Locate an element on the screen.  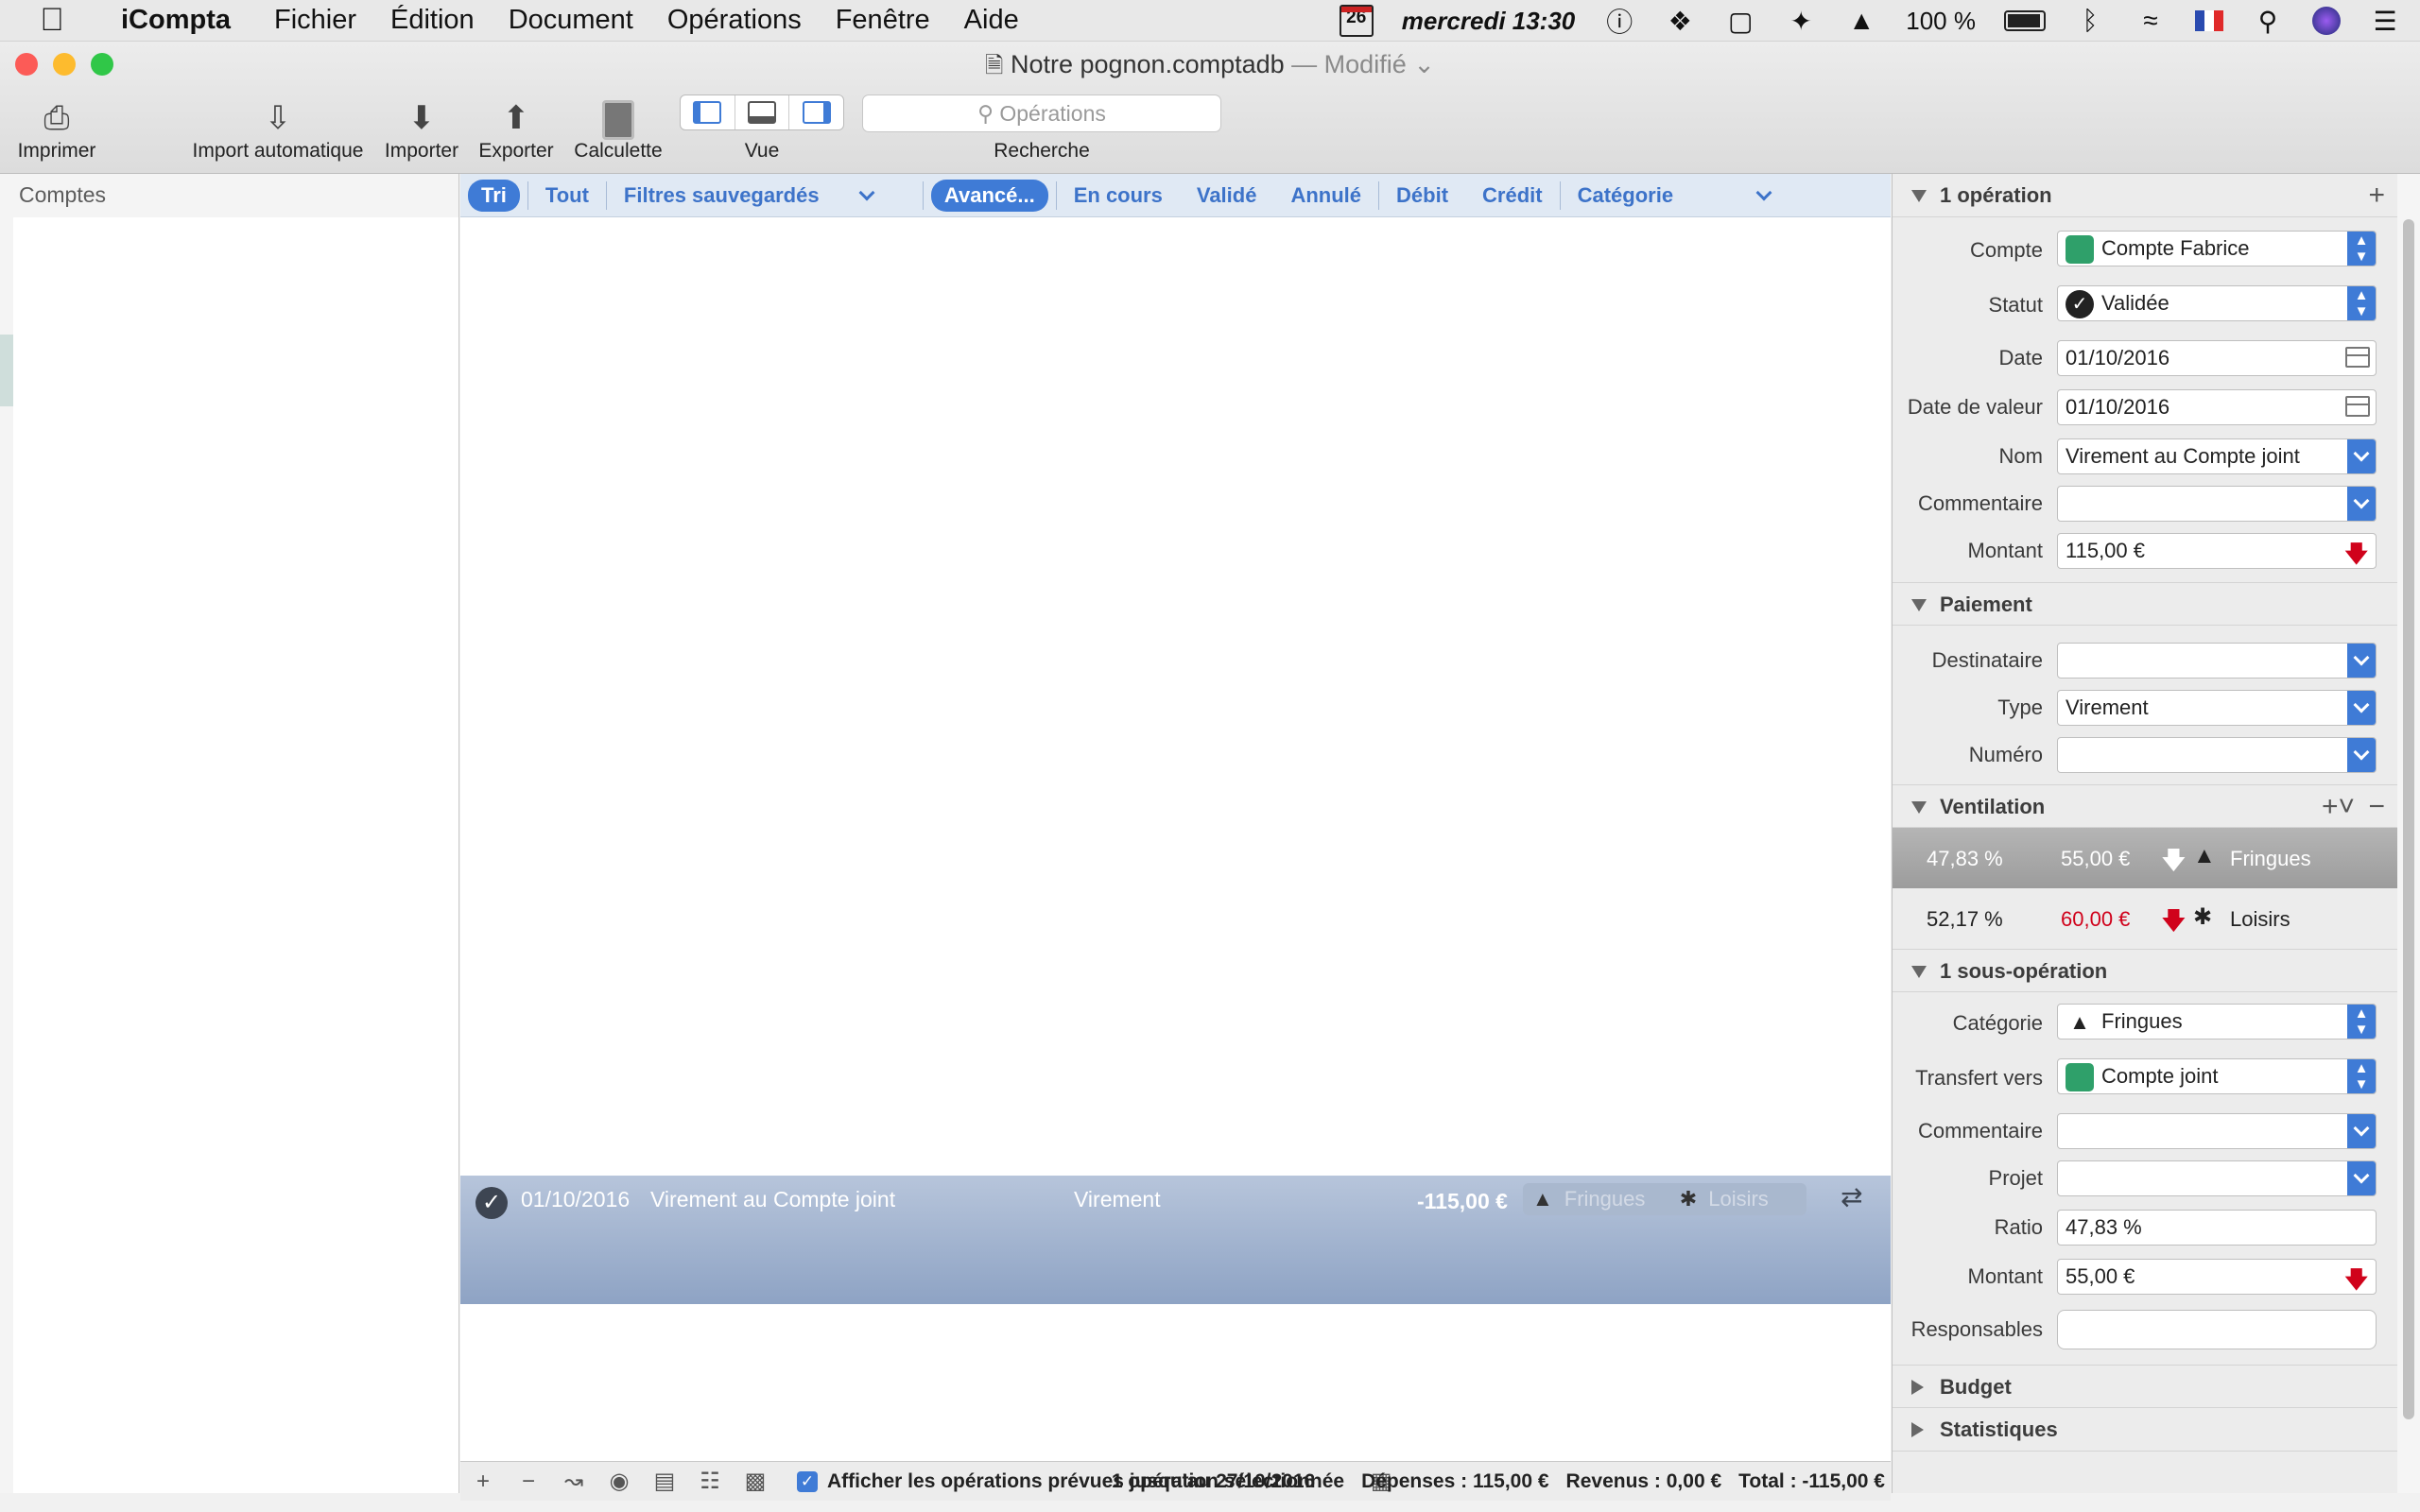
filter-valide: Validé is located at coordinates (1227, 195).